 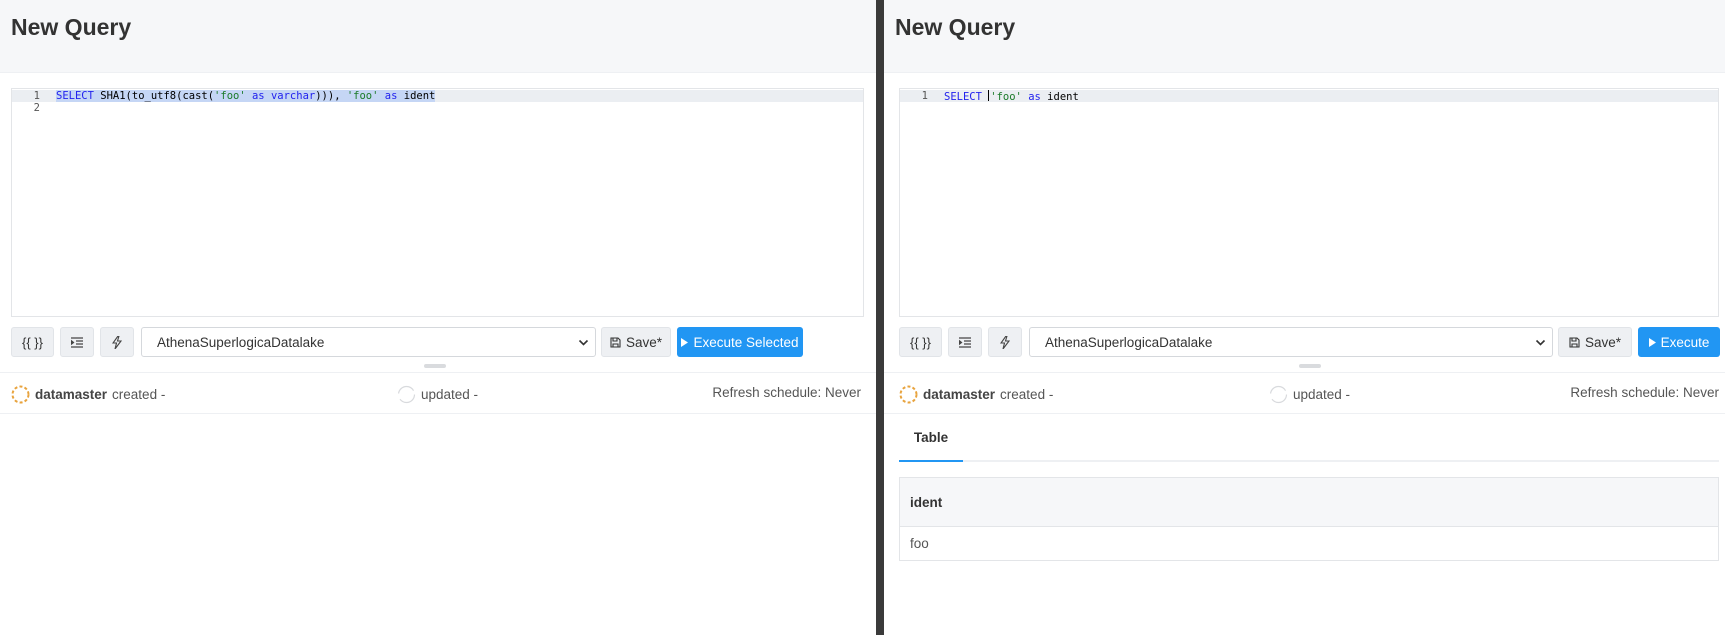 What do you see at coordinates (1309, 502) in the screenshot?
I see `table-header-cell: ident` at bounding box center [1309, 502].